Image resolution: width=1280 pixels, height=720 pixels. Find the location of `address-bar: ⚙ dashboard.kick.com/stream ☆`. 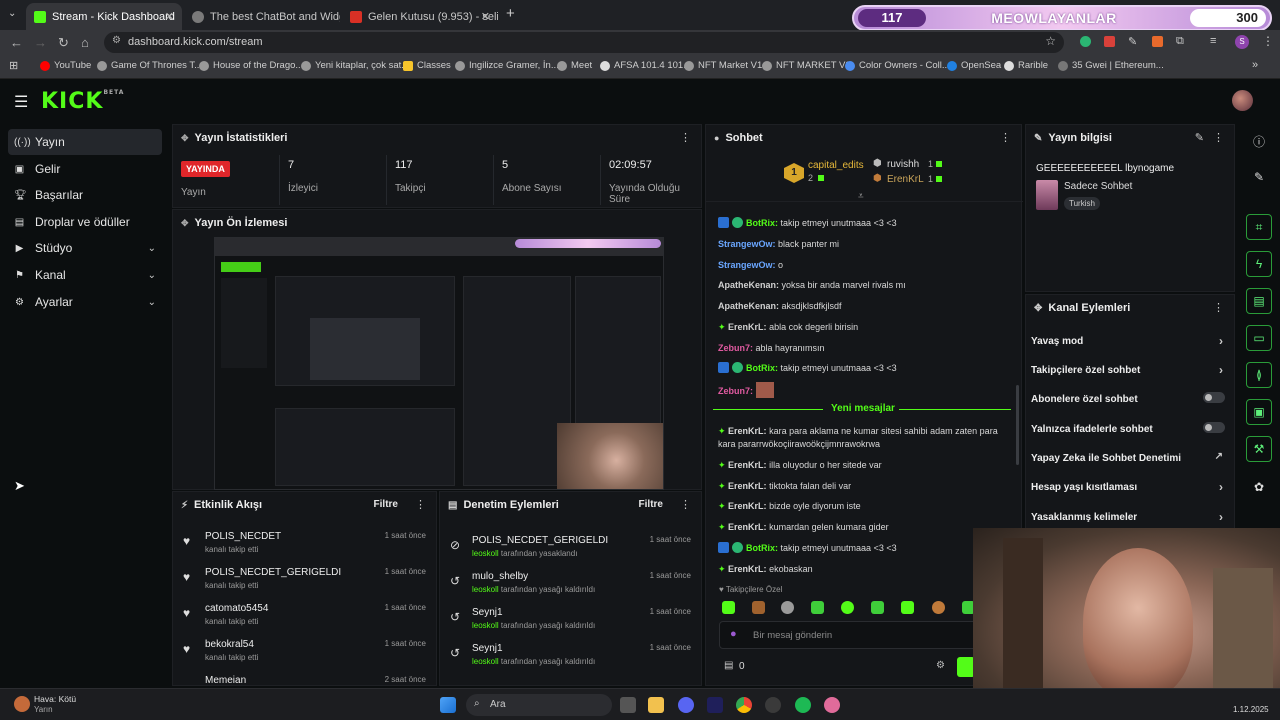

address-bar: ⚙ dashboard.kick.com/stream ☆ is located at coordinates (584, 42).